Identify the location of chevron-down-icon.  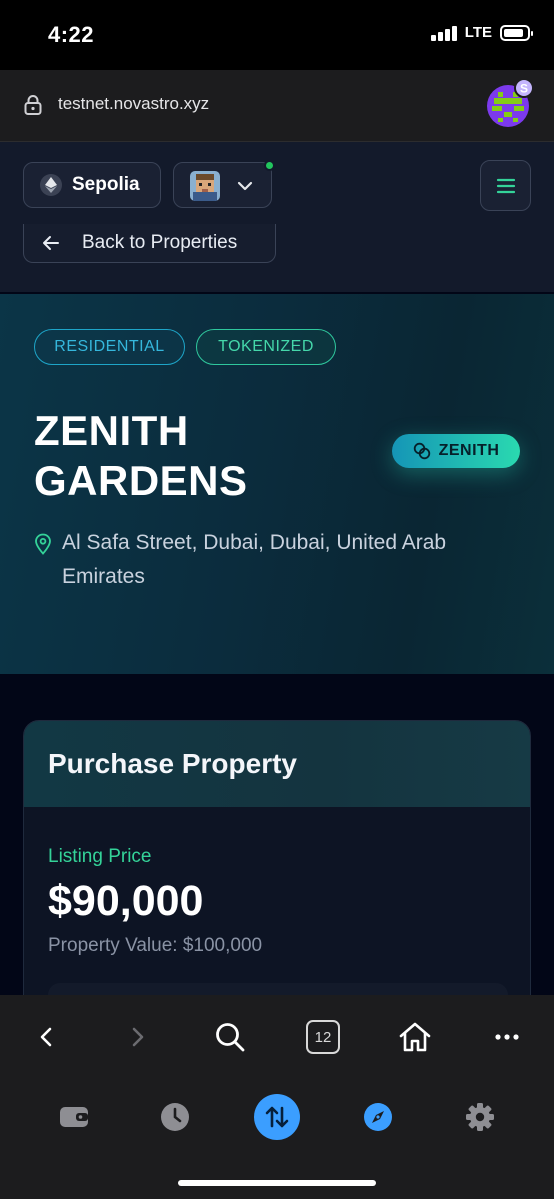
(245, 186).